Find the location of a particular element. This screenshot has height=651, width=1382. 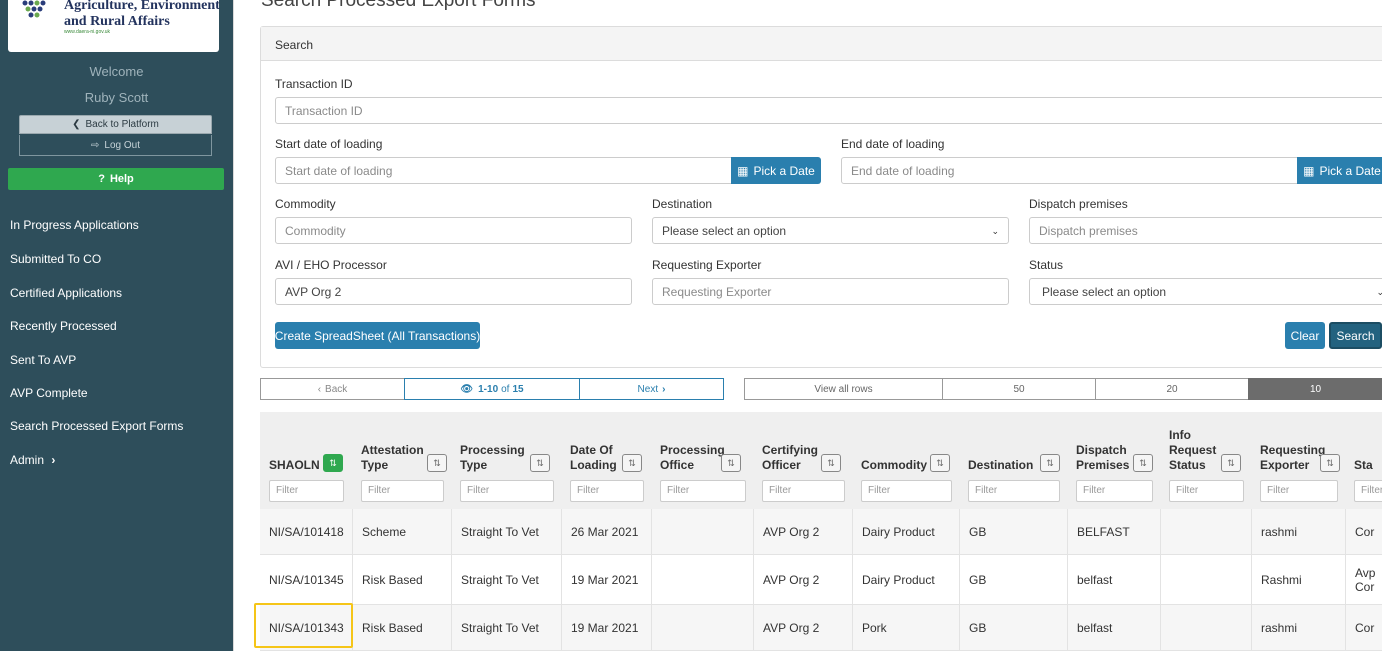

end-date-input: End date of loading is located at coordinates (1069, 170).